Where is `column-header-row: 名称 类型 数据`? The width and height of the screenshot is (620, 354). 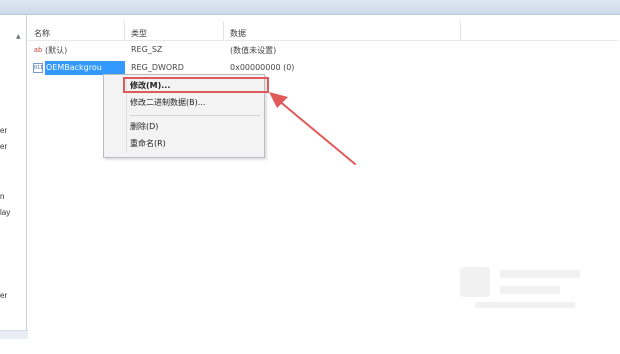
column-header-row: 名称 类型 数据 is located at coordinates (323, 28).